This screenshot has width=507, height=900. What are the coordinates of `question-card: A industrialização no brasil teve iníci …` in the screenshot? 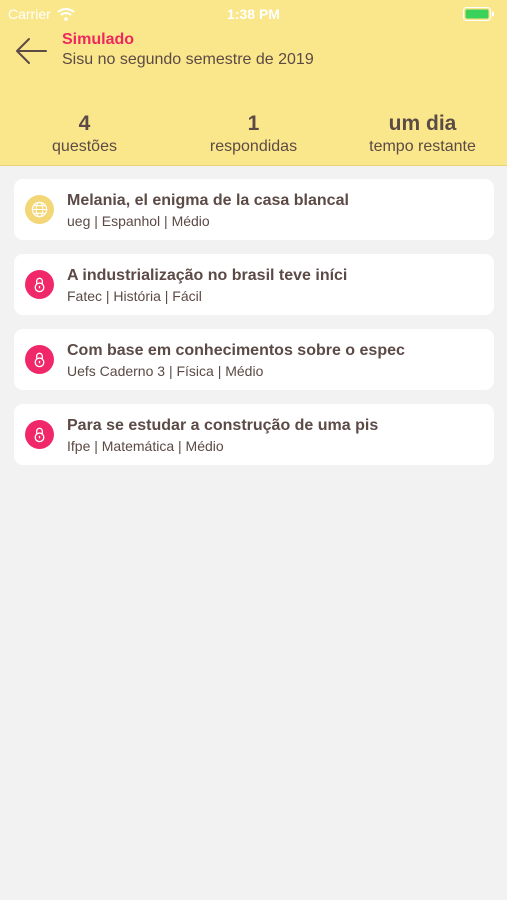 It's located at (254, 284).